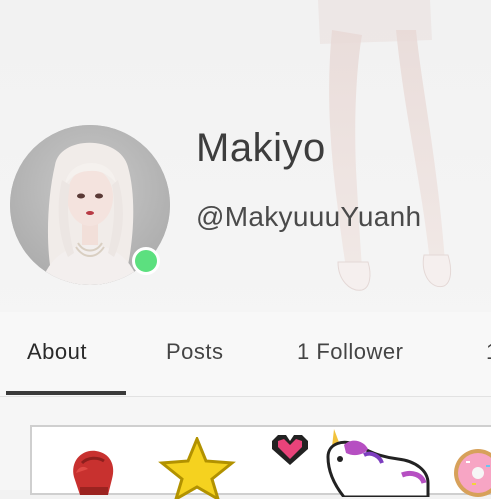  I want to click on tab-posts: Posts, so click(195, 352).